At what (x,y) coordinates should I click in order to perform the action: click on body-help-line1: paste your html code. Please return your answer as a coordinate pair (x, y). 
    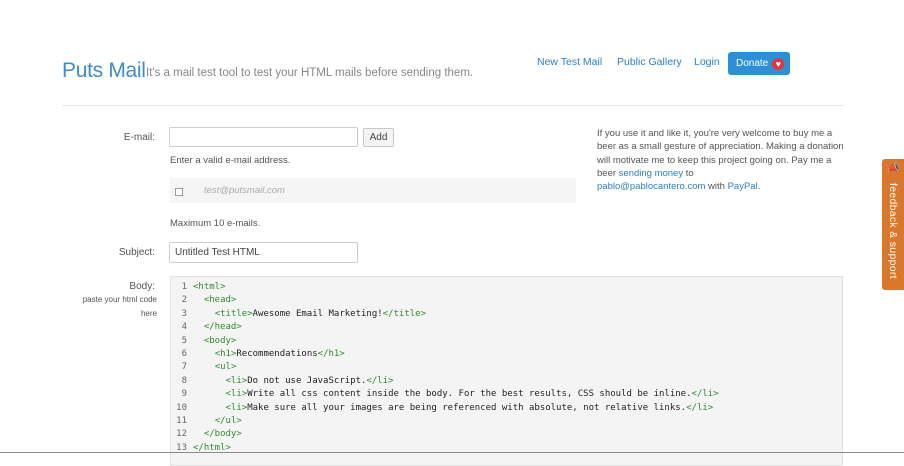
    Looking at the image, I should click on (119, 299).